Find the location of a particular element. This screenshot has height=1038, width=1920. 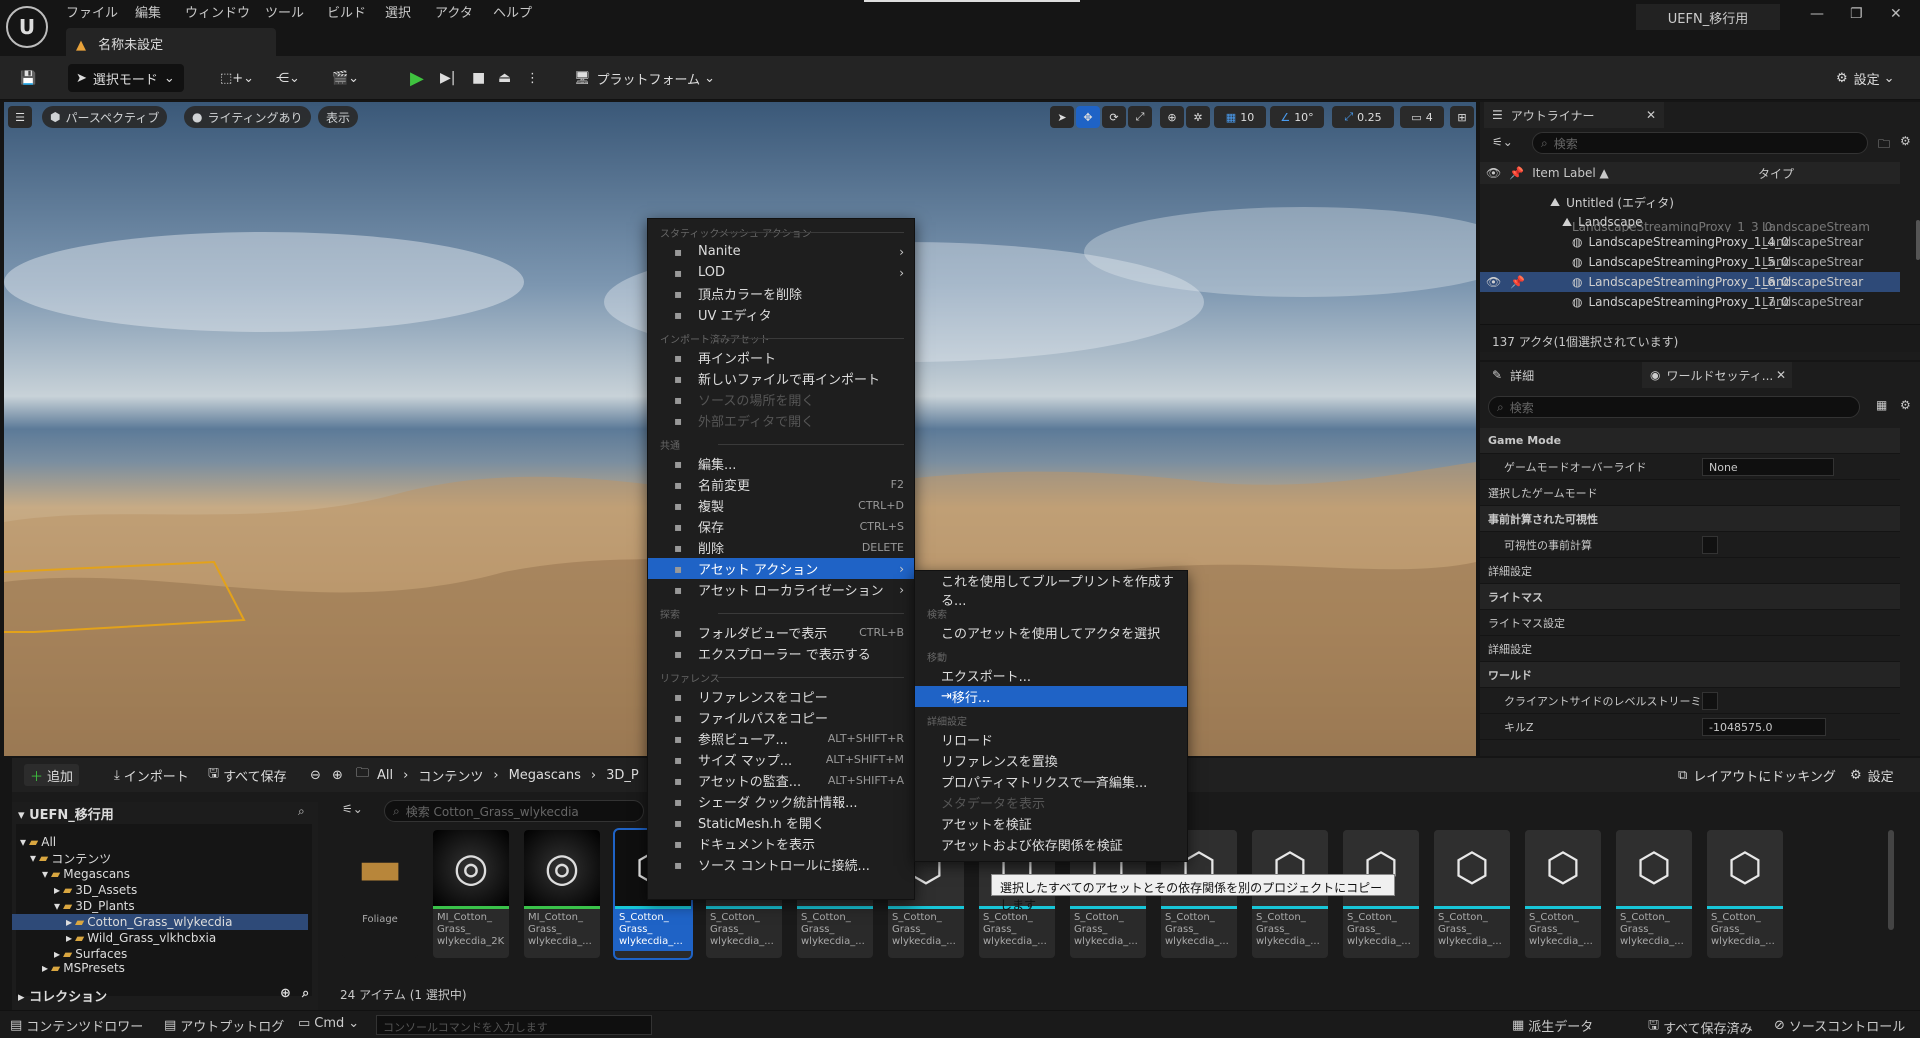

forward-icon: ⊕ is located at coordinates (337, 775).